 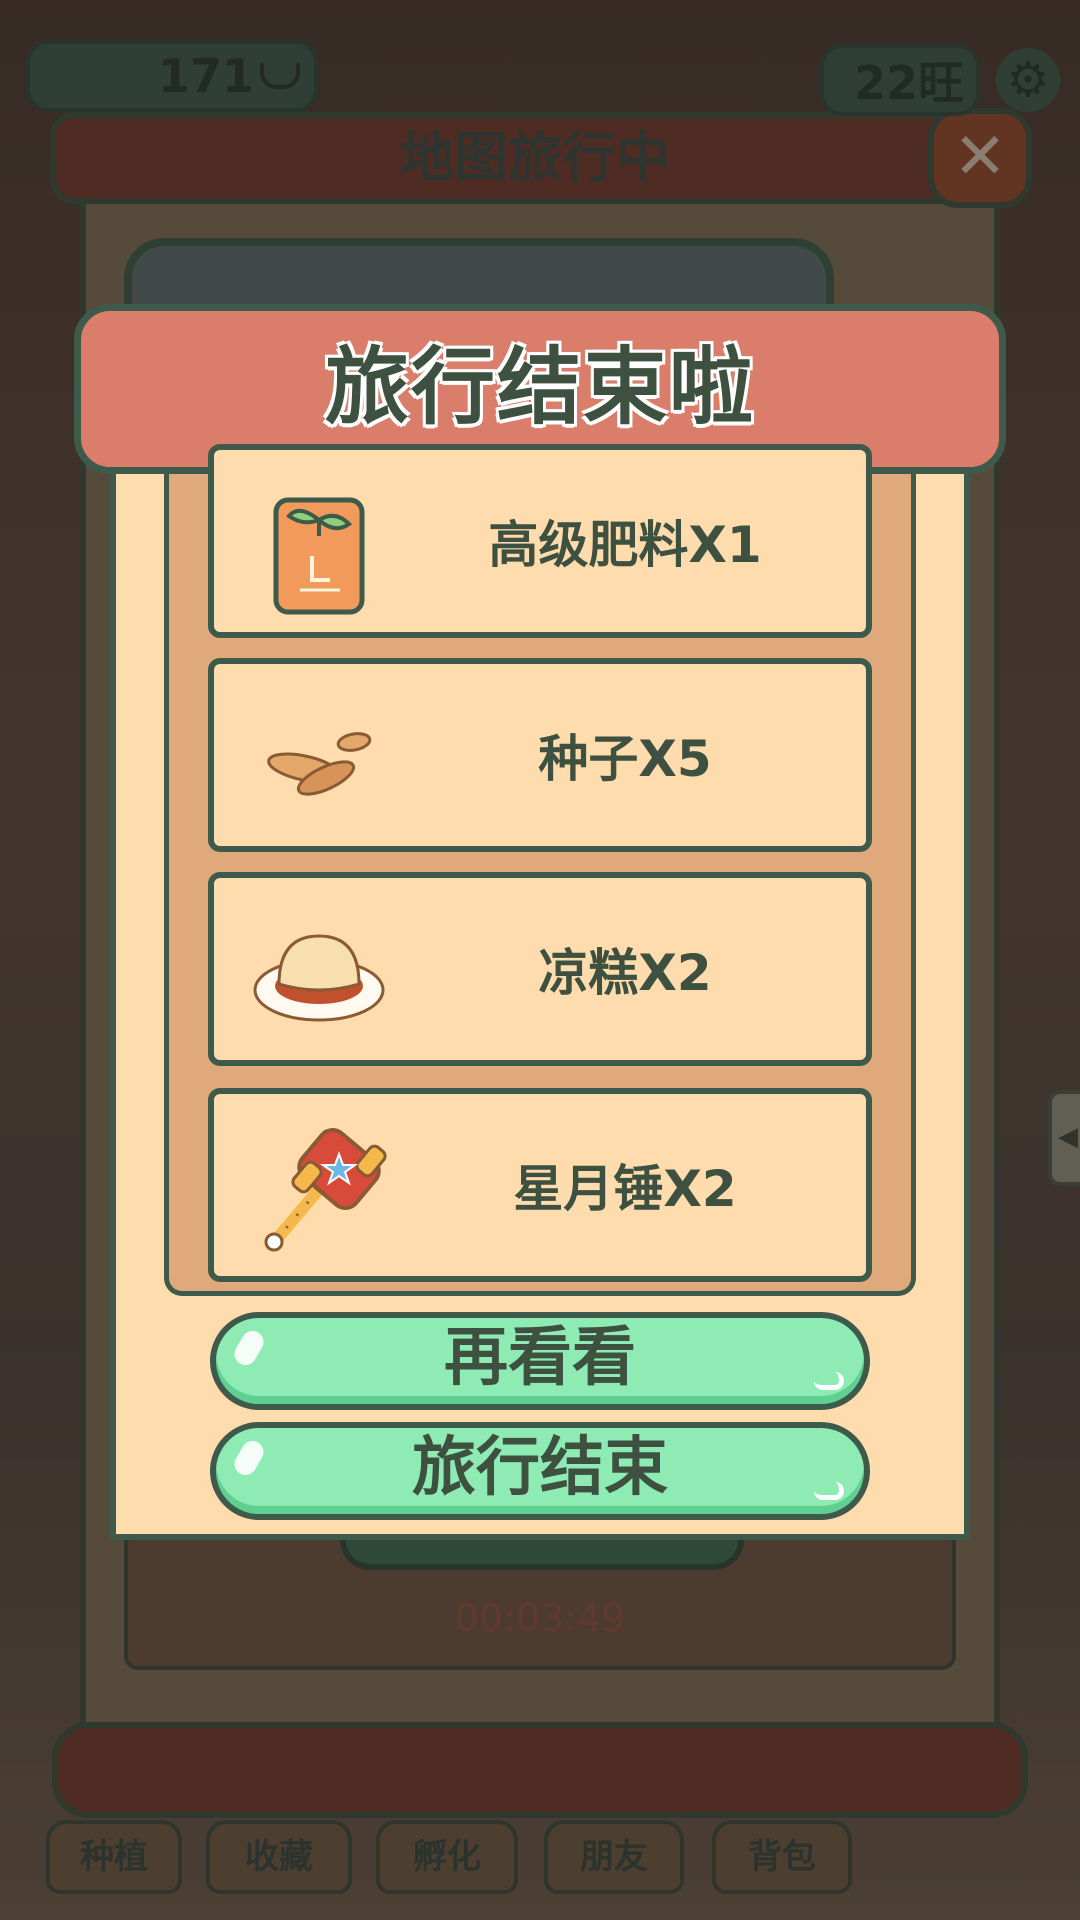 I want to click on reward-label: 高级肥料X1, so click(x=625, y=545).